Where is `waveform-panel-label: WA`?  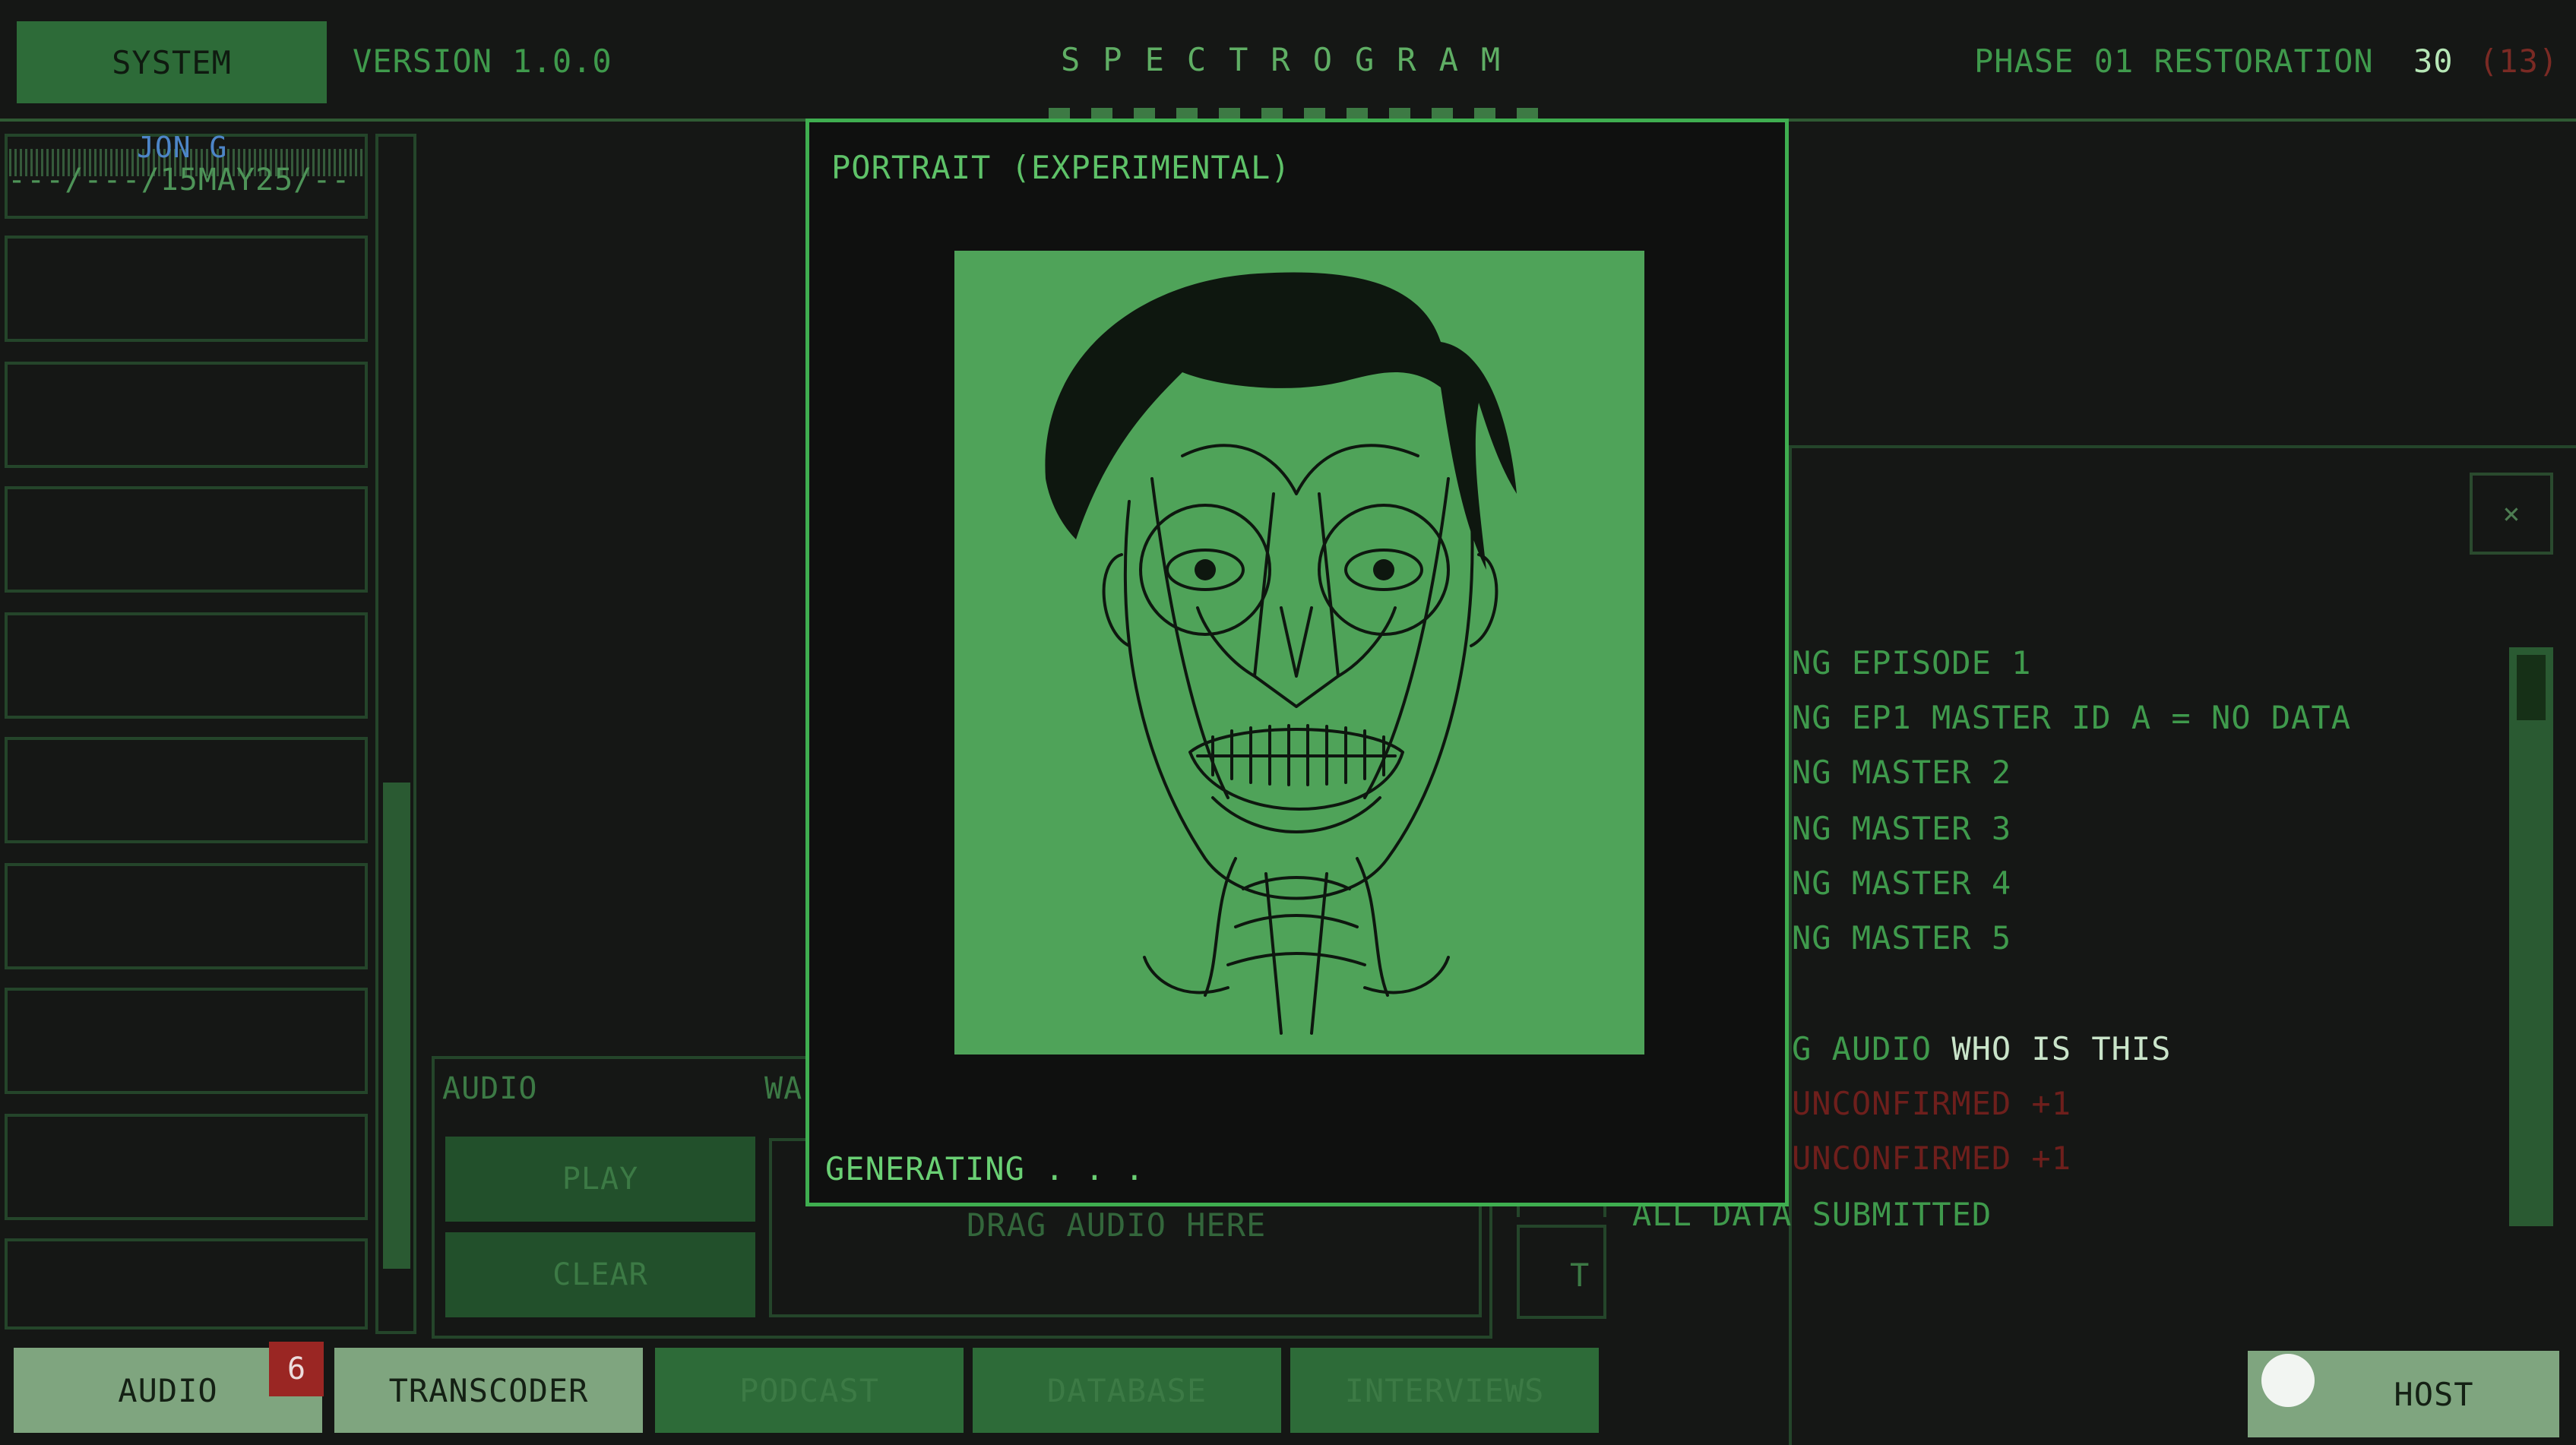
waveform-panel-label: WA is located at coordinates (784, 1088).